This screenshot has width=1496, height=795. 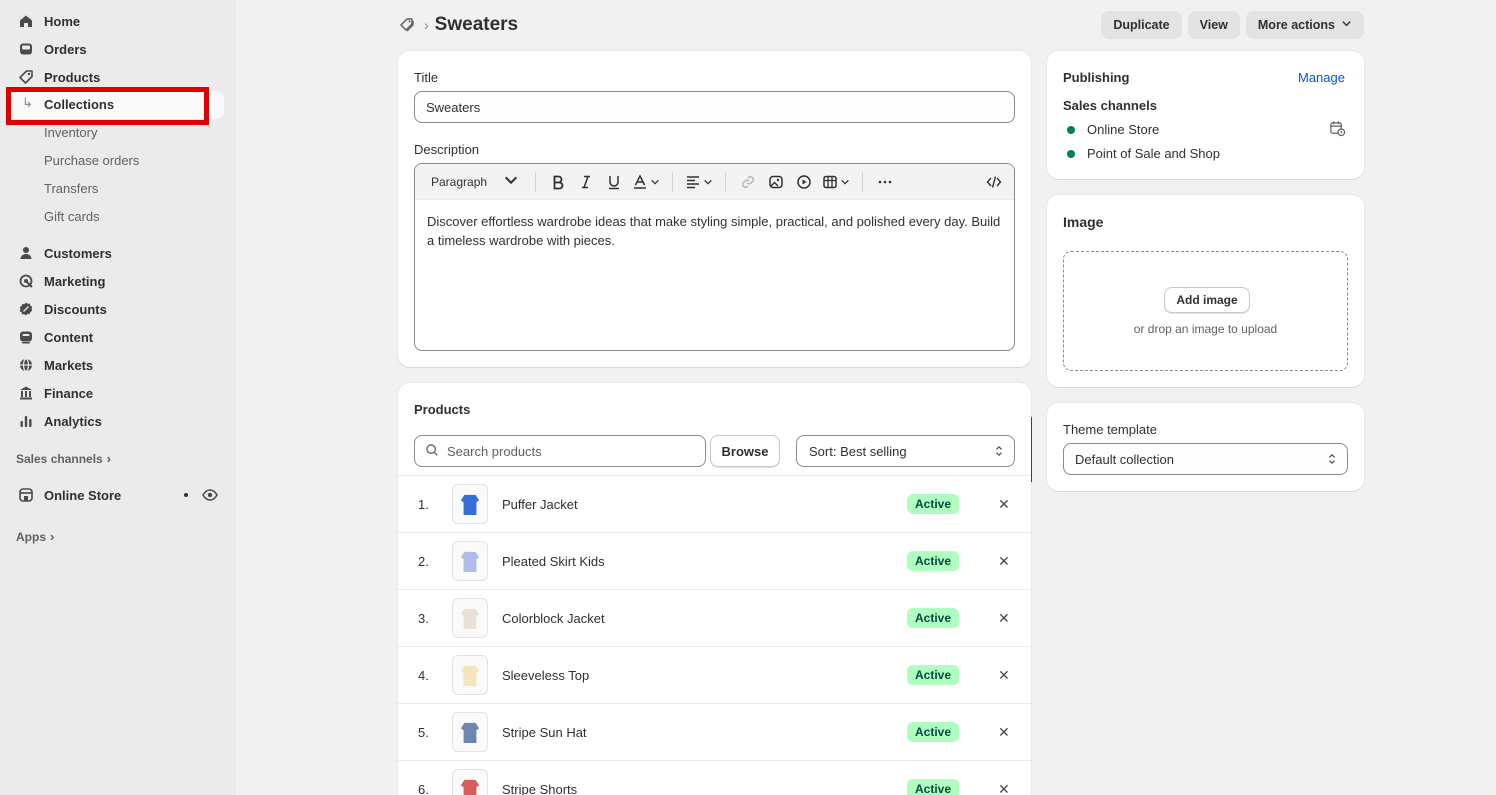 What do you see at coordinates (714, 560) in the screenshot?
I see `product-row: 2. Pleated Skirt Kids Active ✕` at bounding box center [714, 560].